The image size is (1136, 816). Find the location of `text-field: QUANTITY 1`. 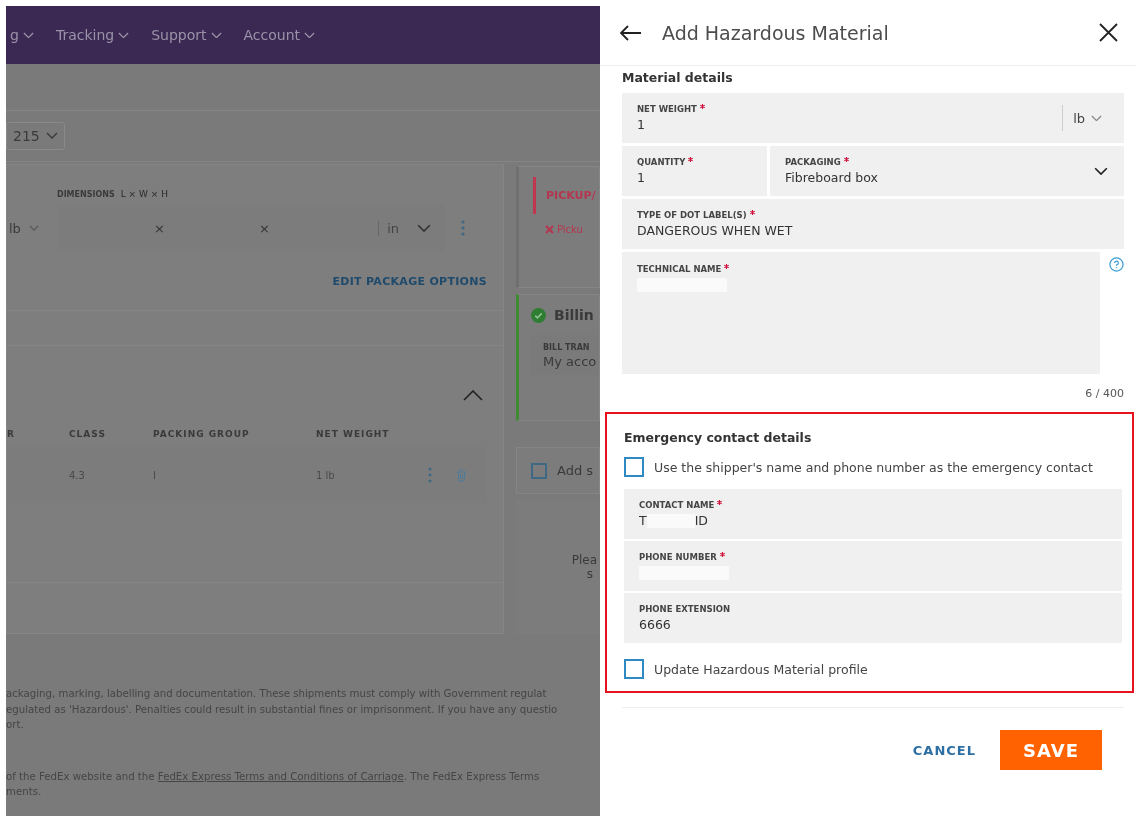

text-field: QUANTITY 1 is located at coordinates (694, 171).